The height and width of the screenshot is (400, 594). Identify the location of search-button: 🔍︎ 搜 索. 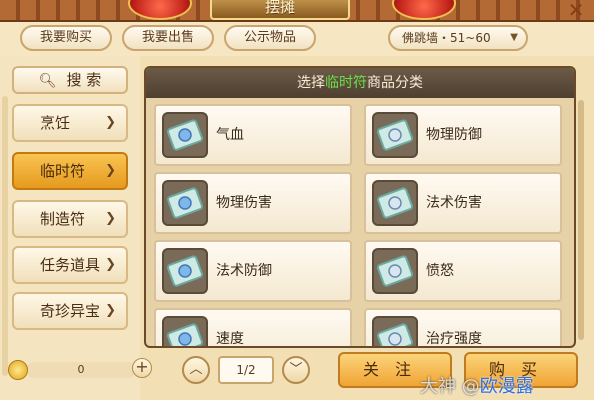
(70, 80).